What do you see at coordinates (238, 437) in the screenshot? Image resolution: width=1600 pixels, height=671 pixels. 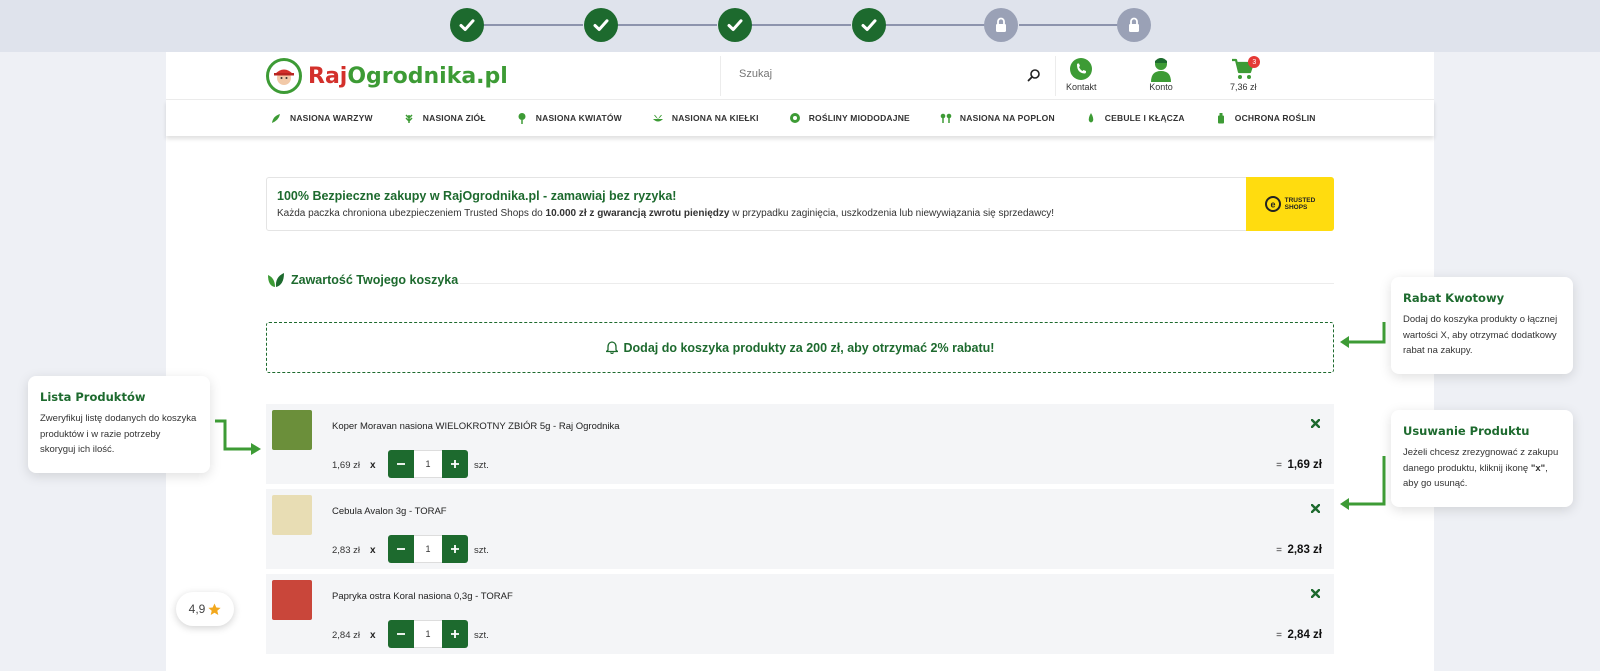 I see `arrow-lista-icon` at bounding box center [238, 437].